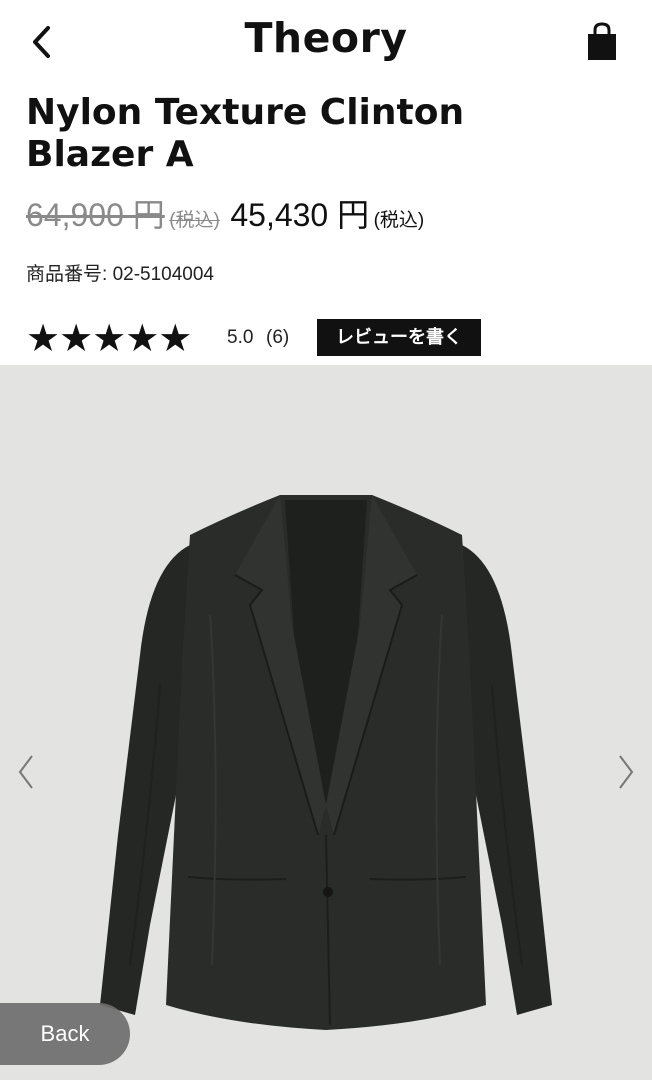 Image resolution: width=652 pixels, height=1080 pixels. What do you see at coordinates (245, 112) in the screenshot?
I see `product-title-line1: Nylon Texture Clinton` at bounding box center [245, 112].